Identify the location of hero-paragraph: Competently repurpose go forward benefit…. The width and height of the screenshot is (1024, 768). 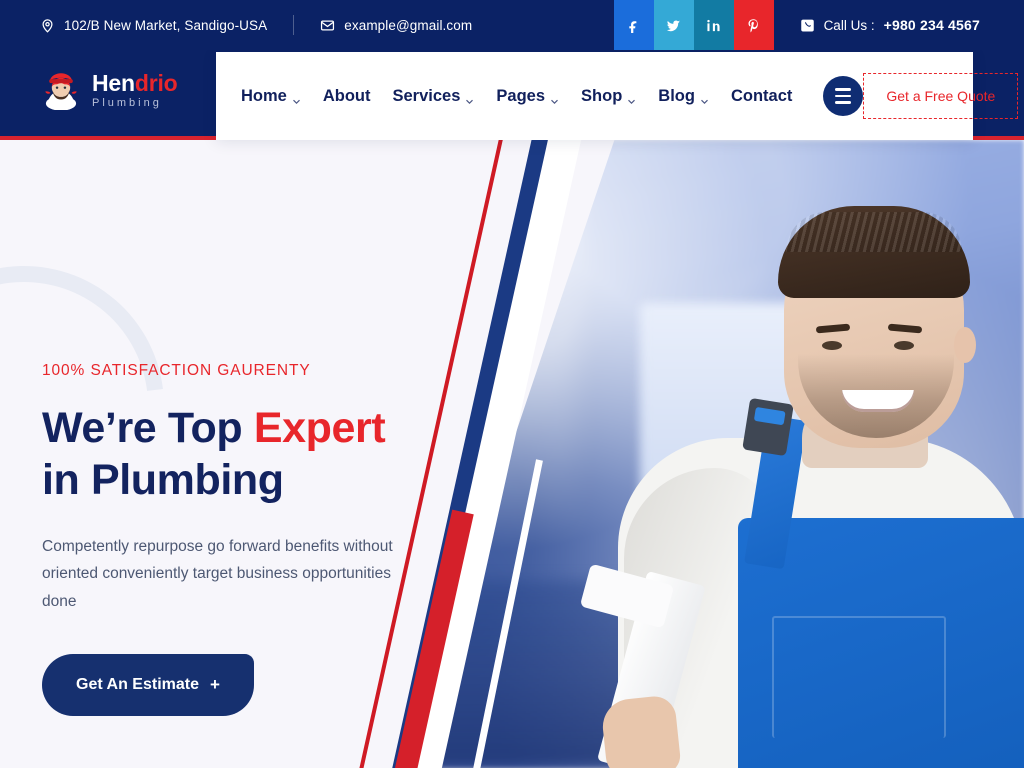
(217, 574).